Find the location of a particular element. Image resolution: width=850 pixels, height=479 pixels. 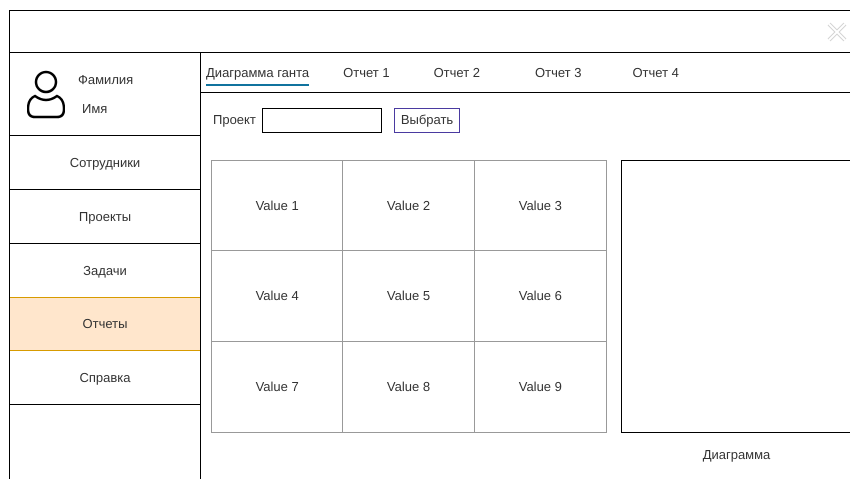

table-cell-text: Value 5 is located at coordinates (408, 296).